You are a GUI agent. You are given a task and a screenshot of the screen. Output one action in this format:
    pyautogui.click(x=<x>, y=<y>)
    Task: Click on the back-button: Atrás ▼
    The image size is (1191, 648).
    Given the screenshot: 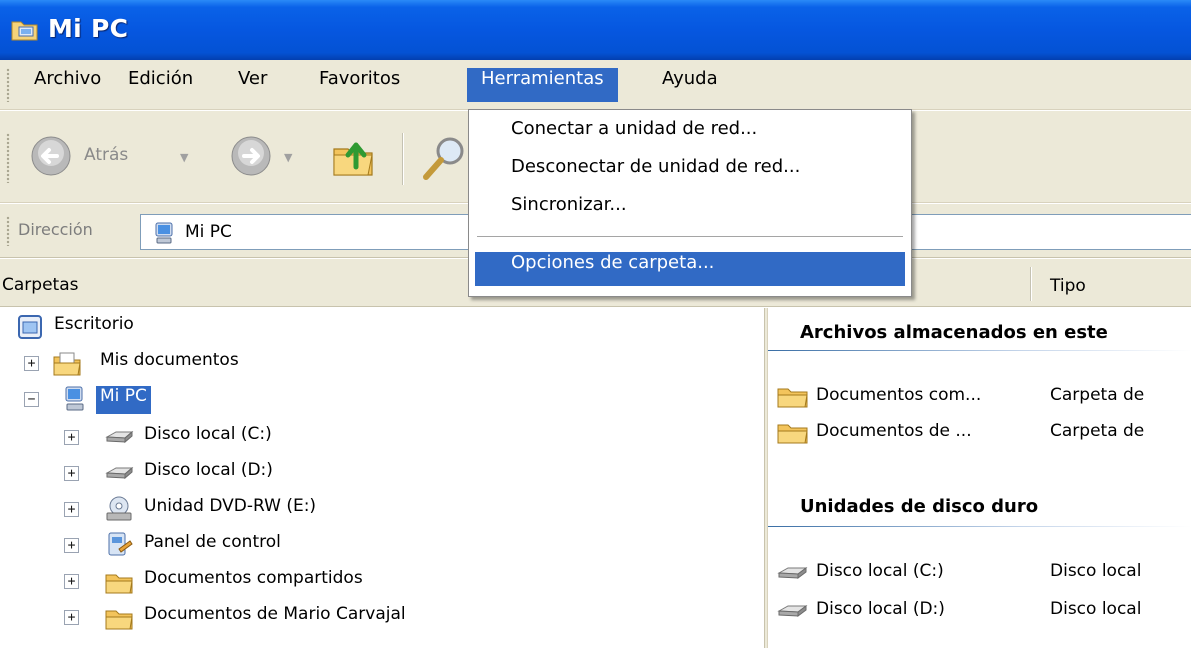 What is the action you would take?
    pyautogui.click(x=120, y=156)
    